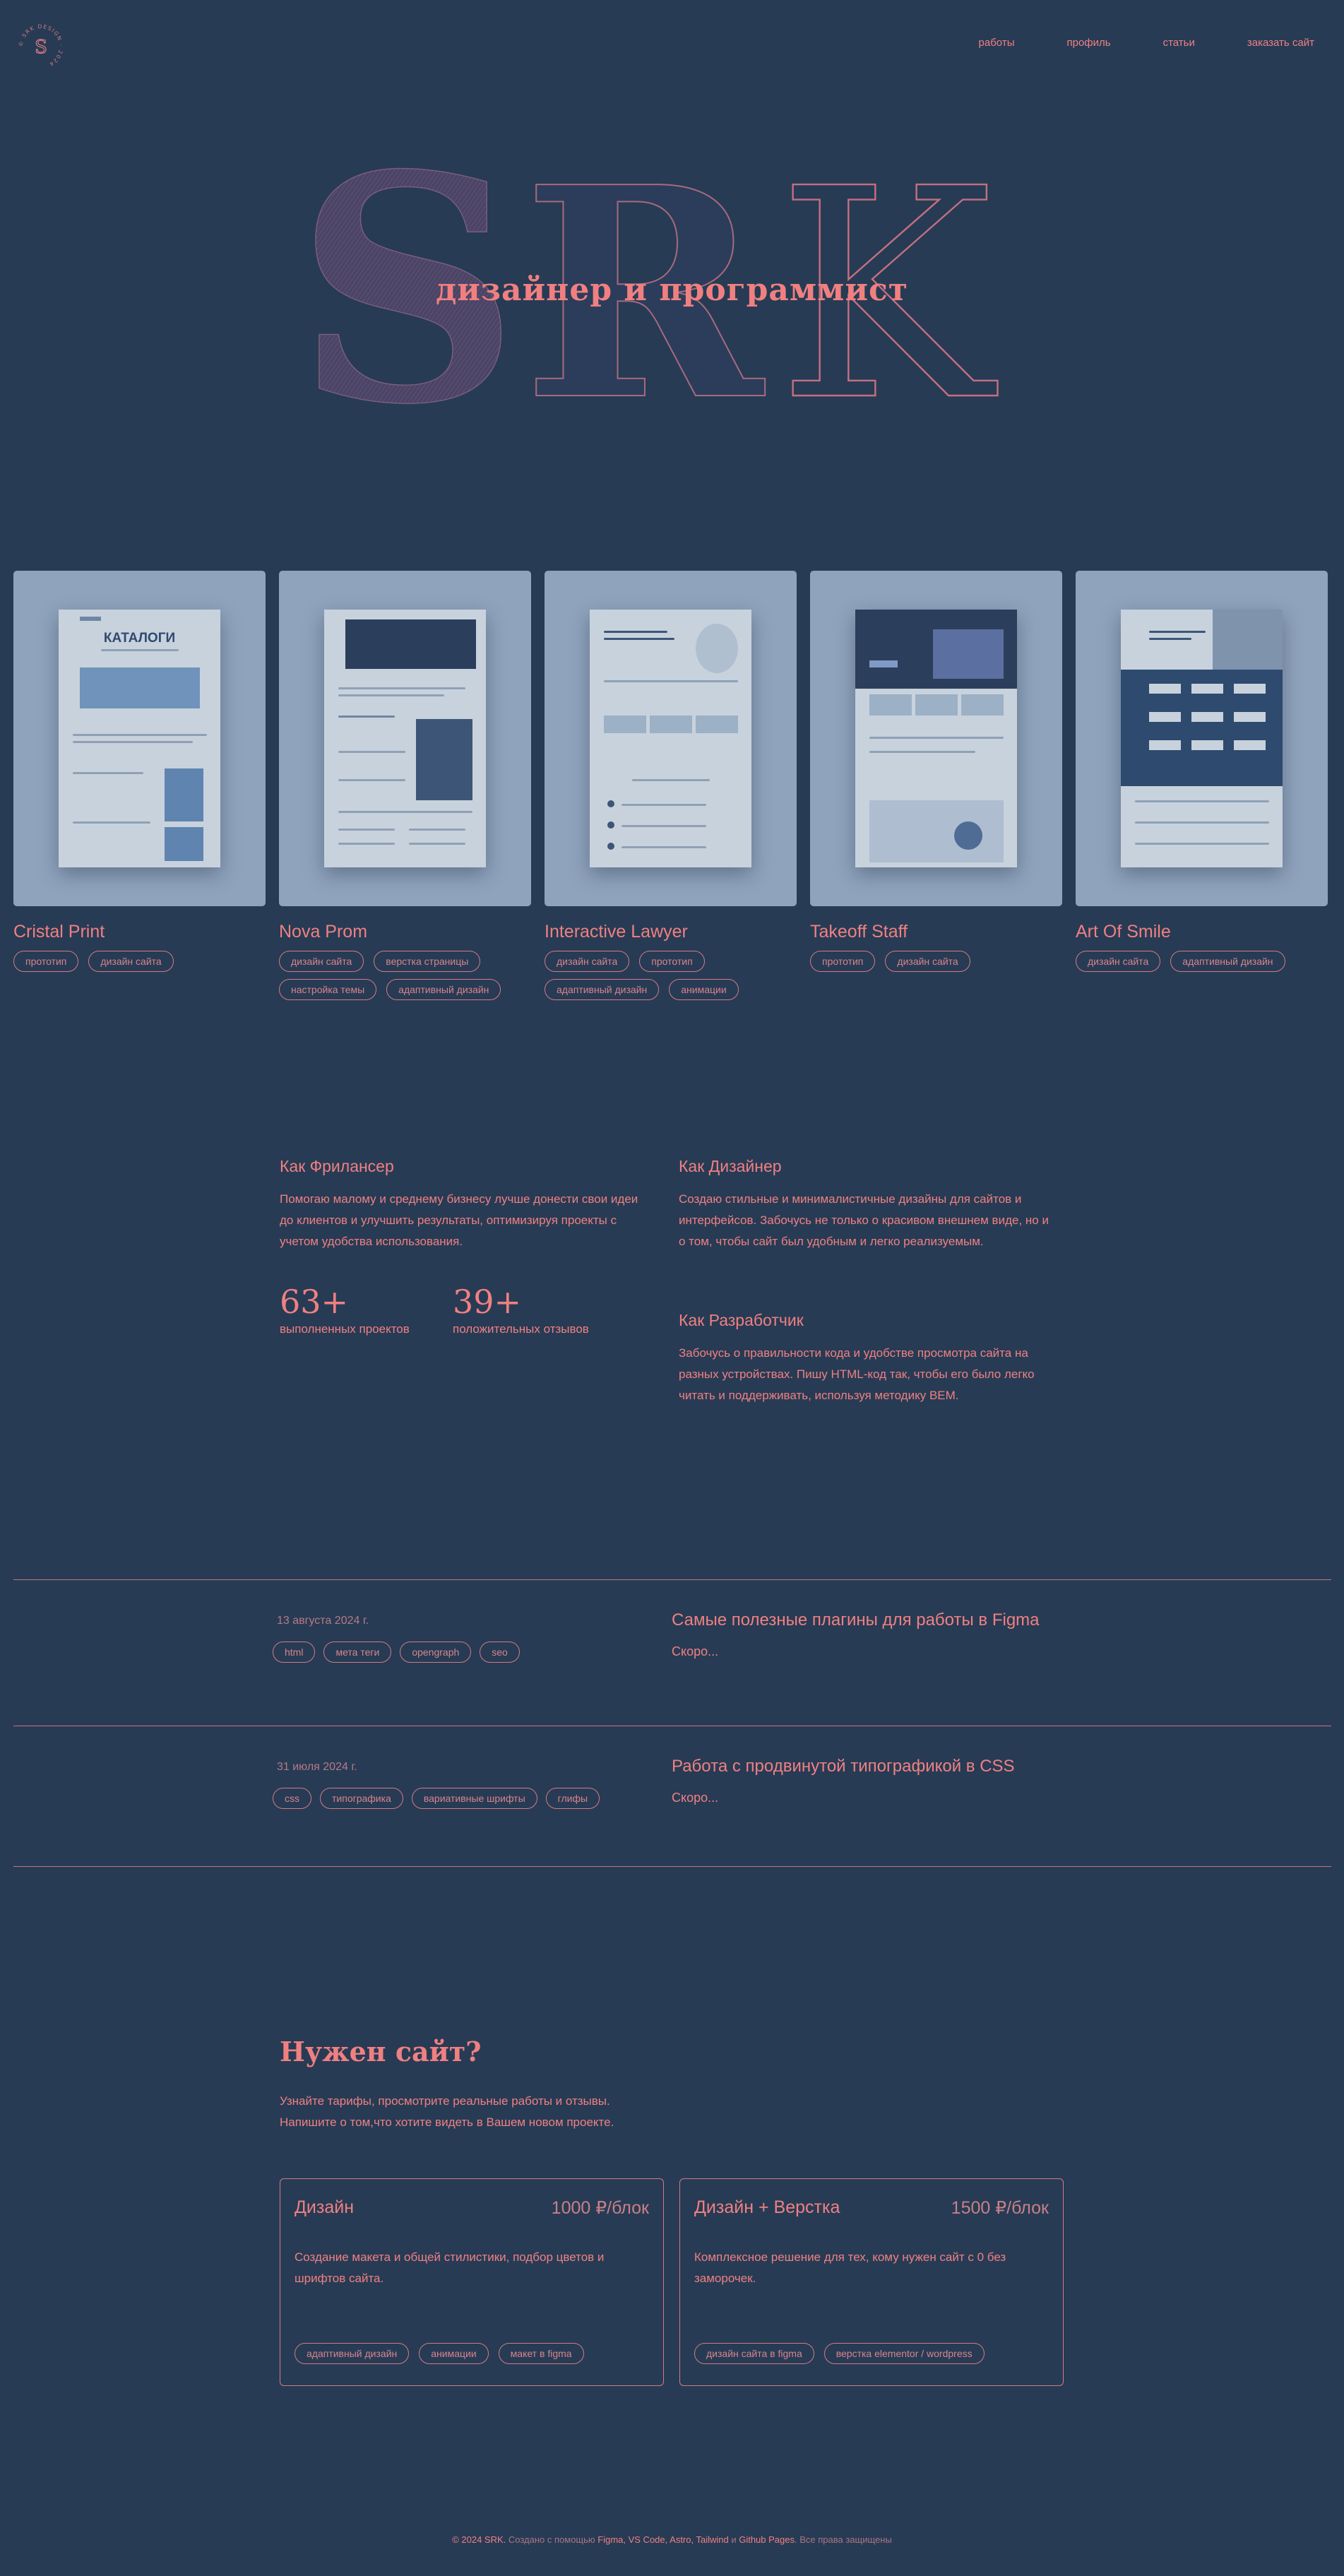 This screenshot has width=1344, height=2576. What do you see at coordinates (1000, 2208) in the screenshot?
I see `pricing-price: 1500 ₽/блок` at bounding box center [1000, 2208].